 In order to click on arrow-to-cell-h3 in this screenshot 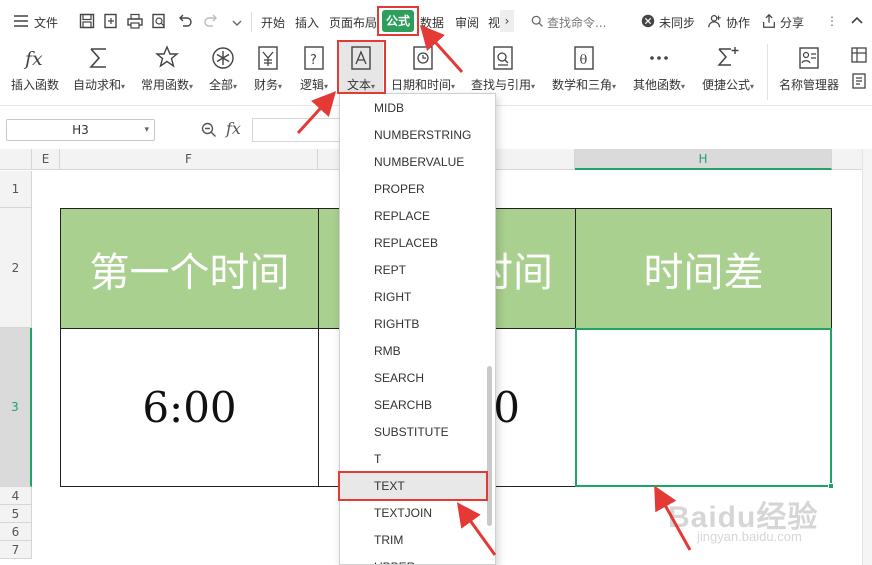, I will do `click(673, 518)`.